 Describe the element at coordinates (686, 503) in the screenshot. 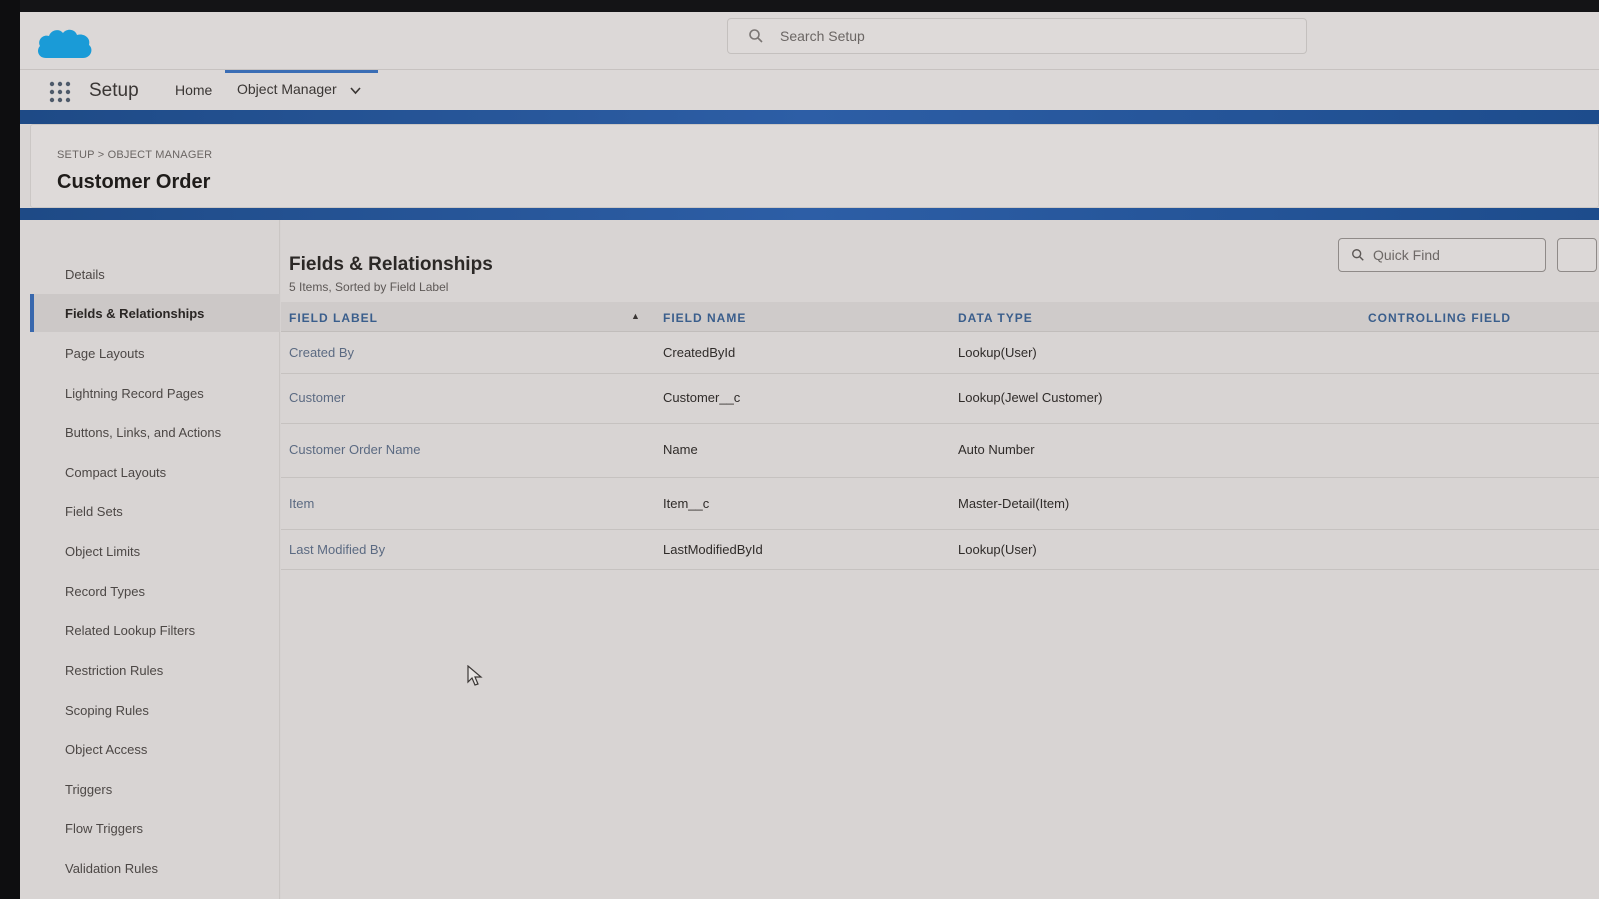

I see `field-name-cell: Item__c` at that location.